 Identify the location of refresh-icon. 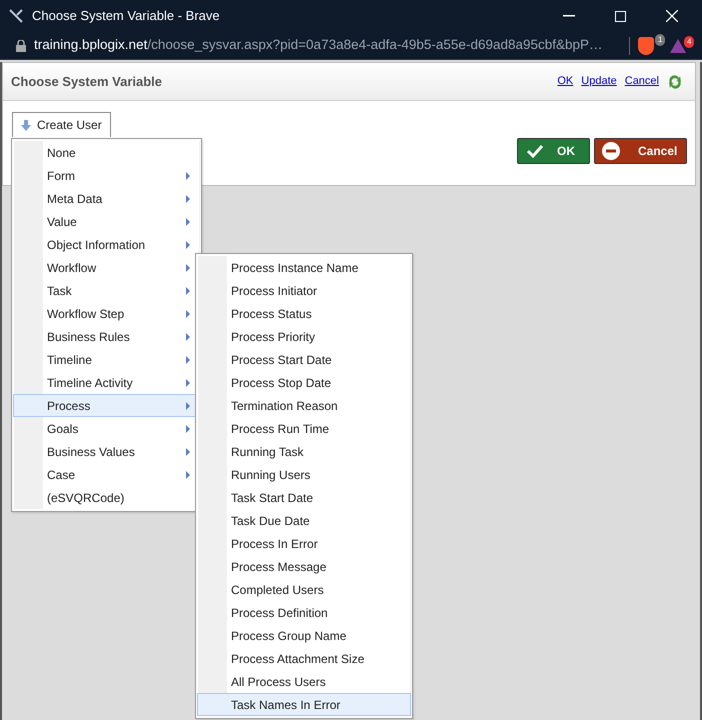
(675, 82).